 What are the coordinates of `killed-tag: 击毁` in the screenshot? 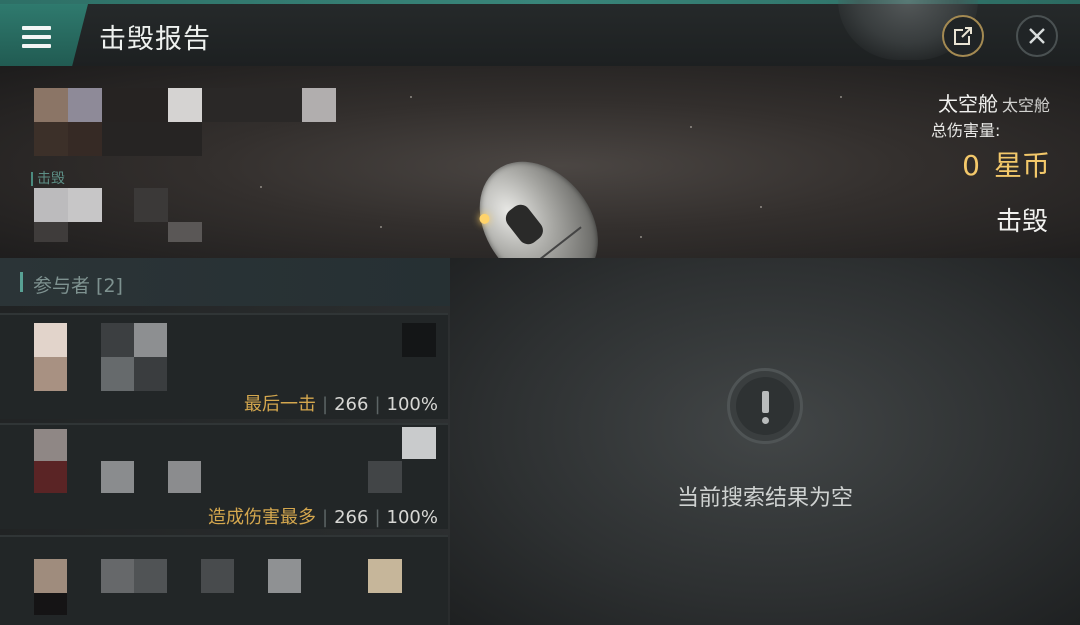 It's located at (48, 179).